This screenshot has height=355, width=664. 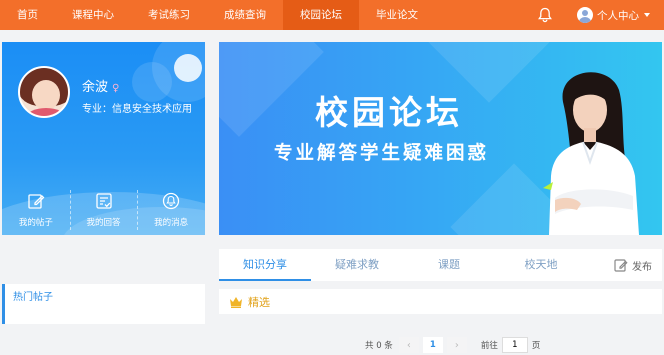 I want to click on my-posts-button: 我的帖子, so click(x=36, y=210).